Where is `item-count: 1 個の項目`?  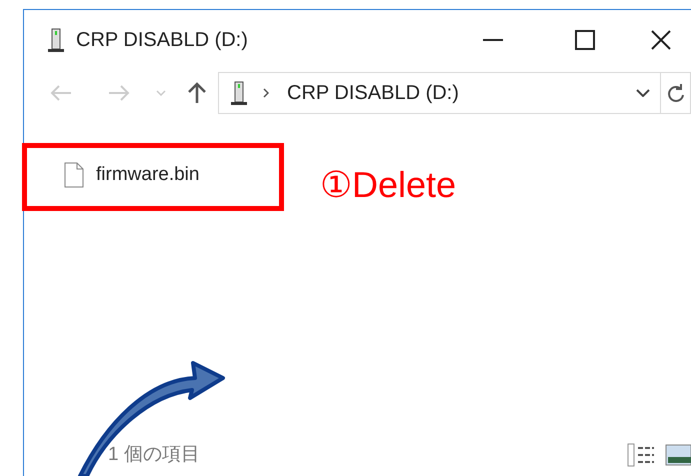
item-count: 1 個の項目 is located at coordinates (154, 454).